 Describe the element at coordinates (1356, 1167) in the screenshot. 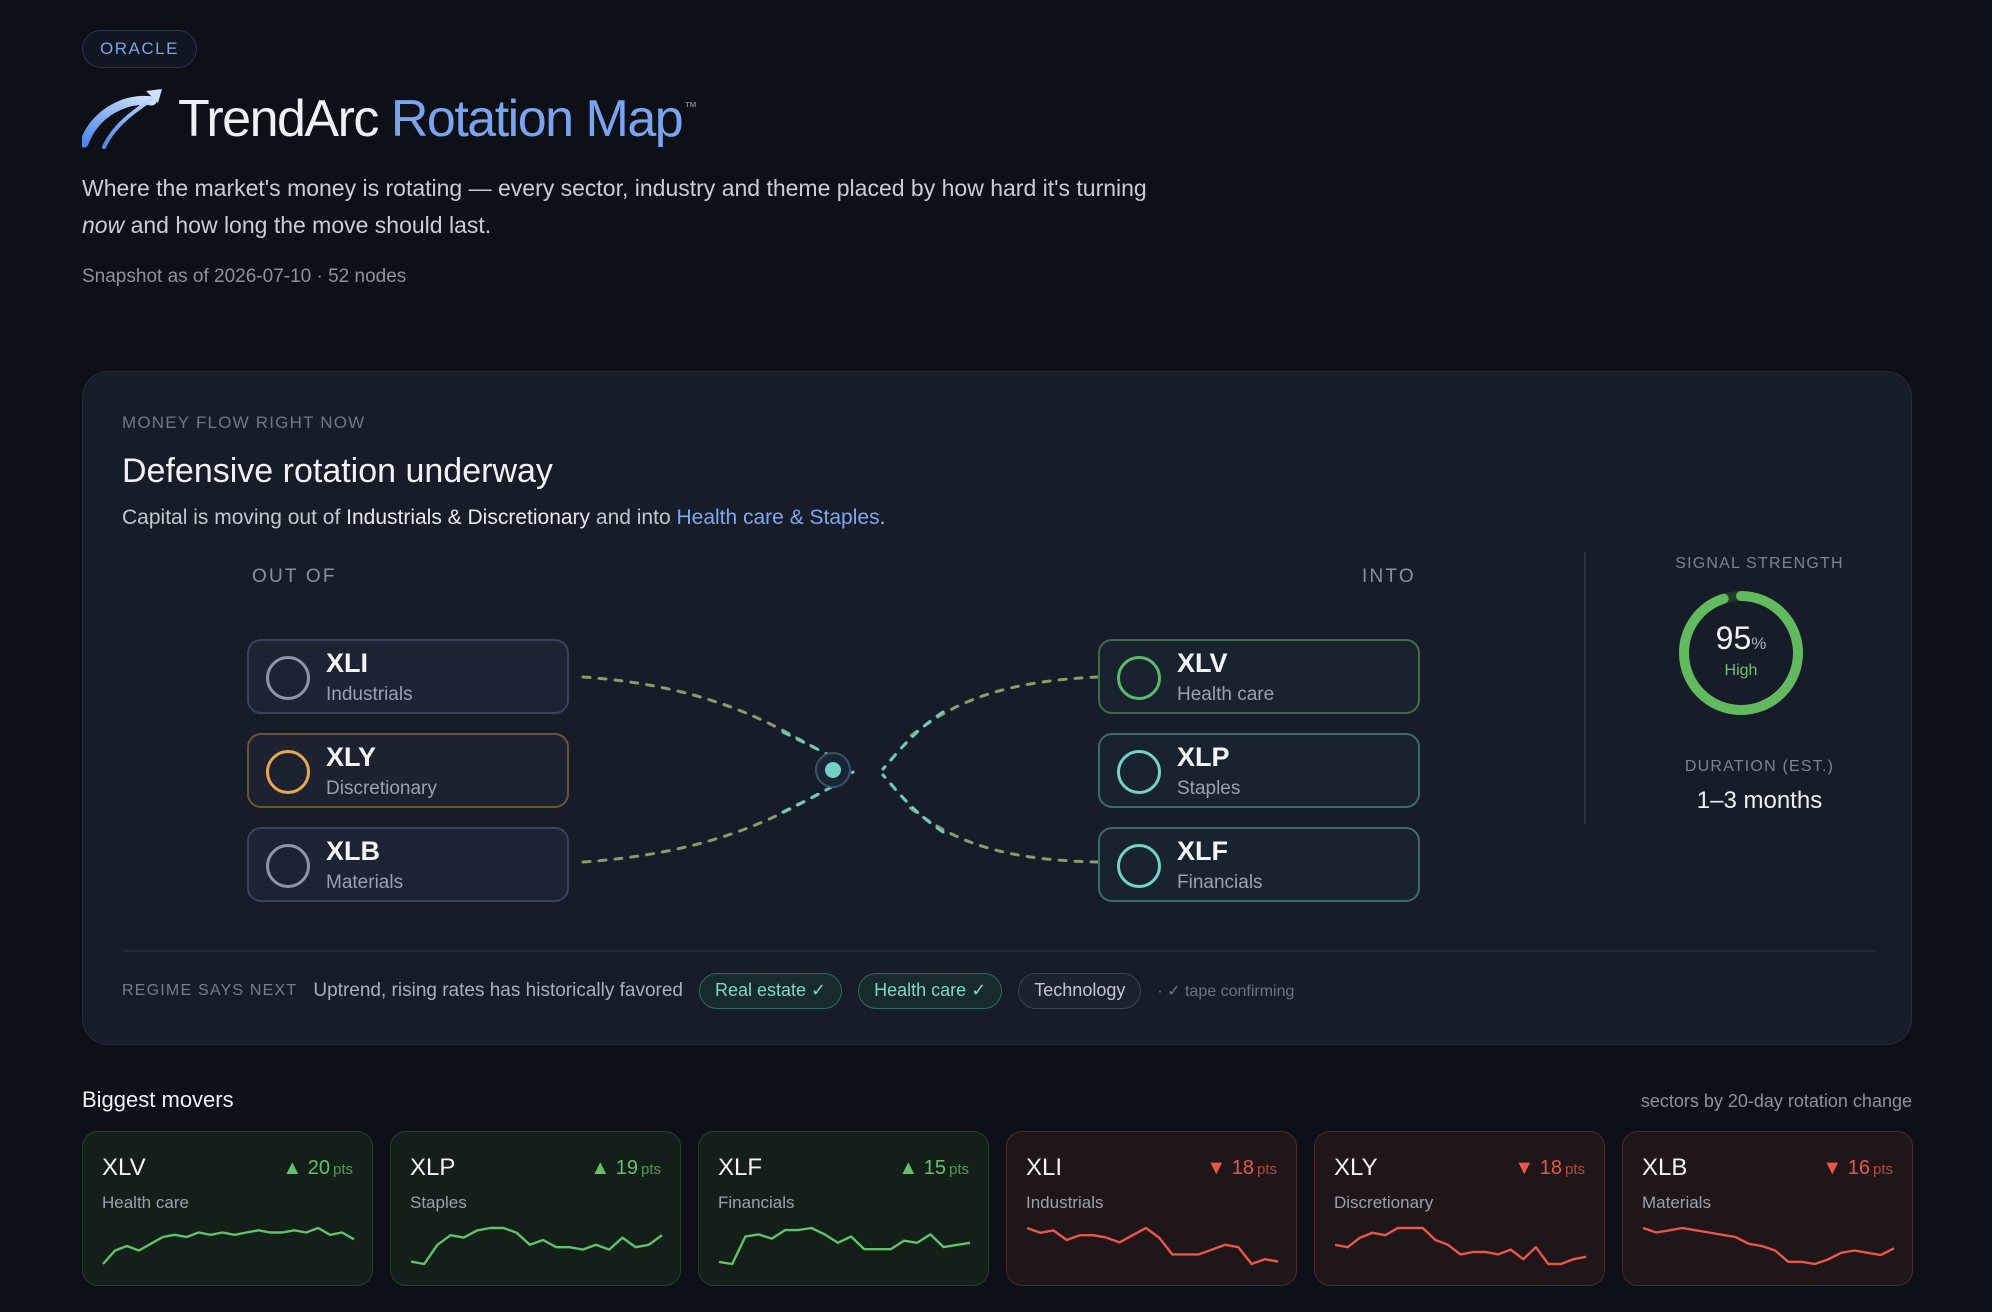

I see `mover-ticker: XLY` at that location.